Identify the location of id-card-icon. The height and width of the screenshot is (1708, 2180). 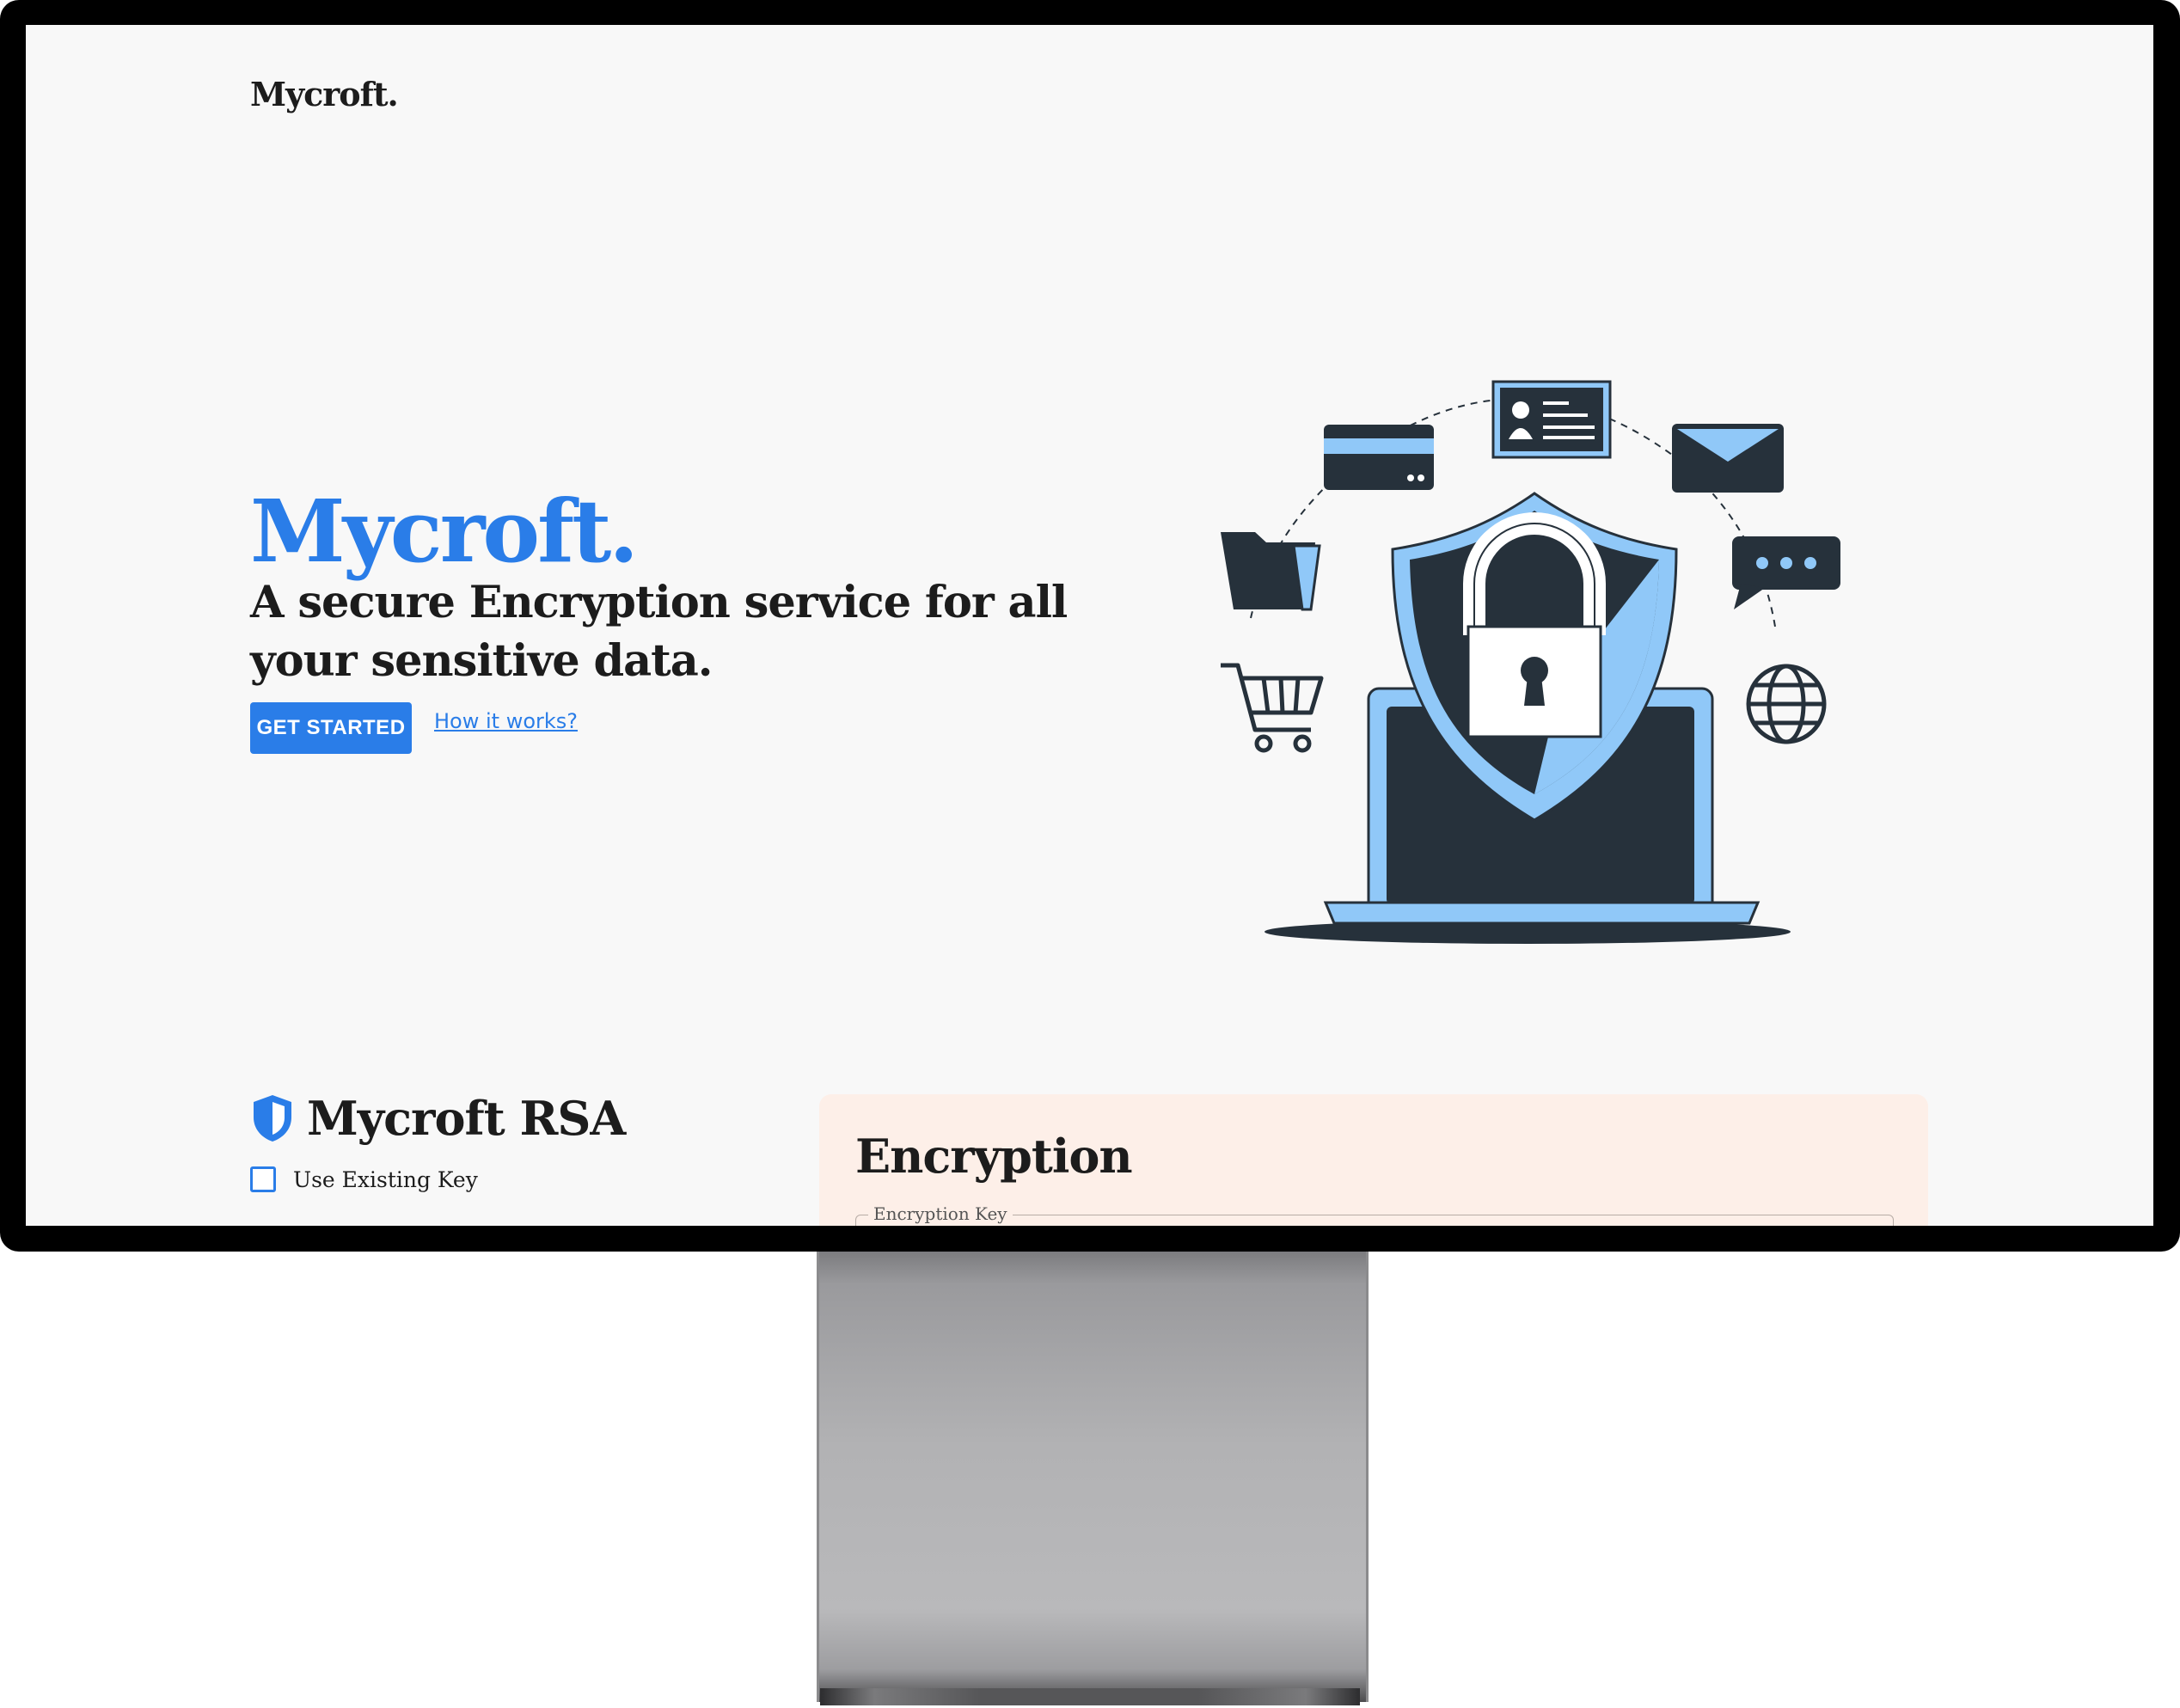
(1551, 419).